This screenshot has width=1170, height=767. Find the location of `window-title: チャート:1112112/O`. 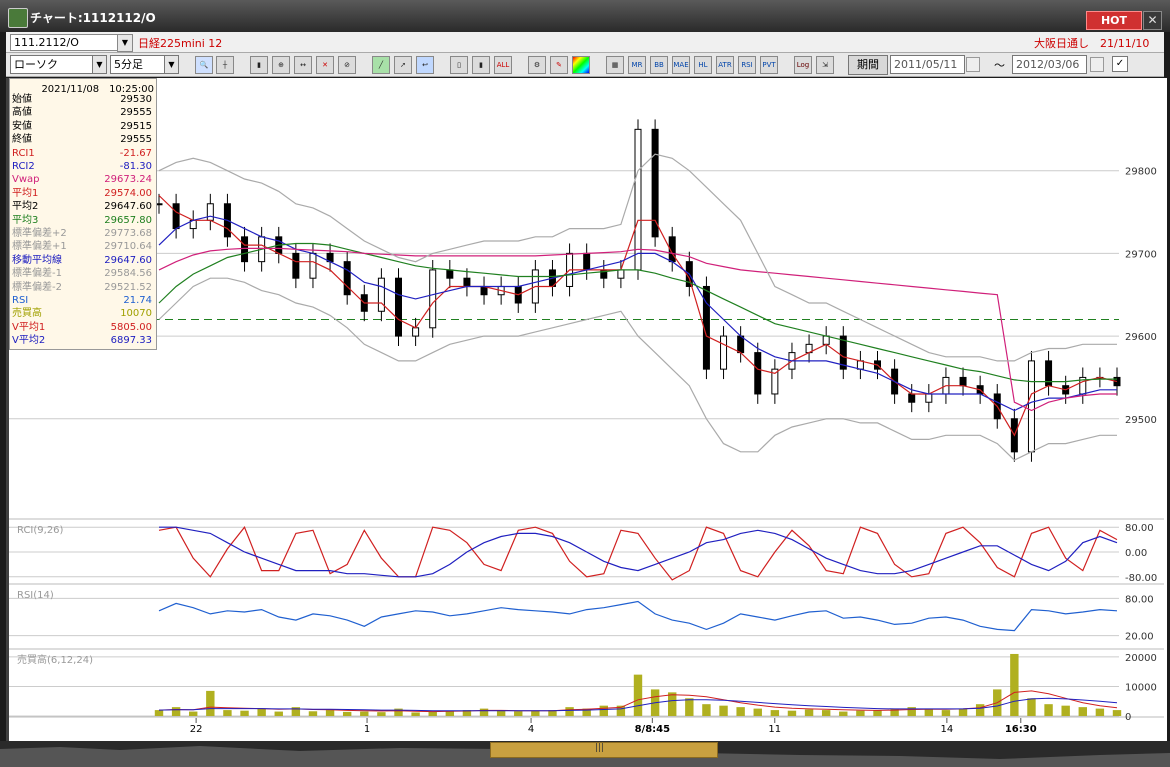

window-title: チャート:1112112/O is located at coordinates (93, 18).